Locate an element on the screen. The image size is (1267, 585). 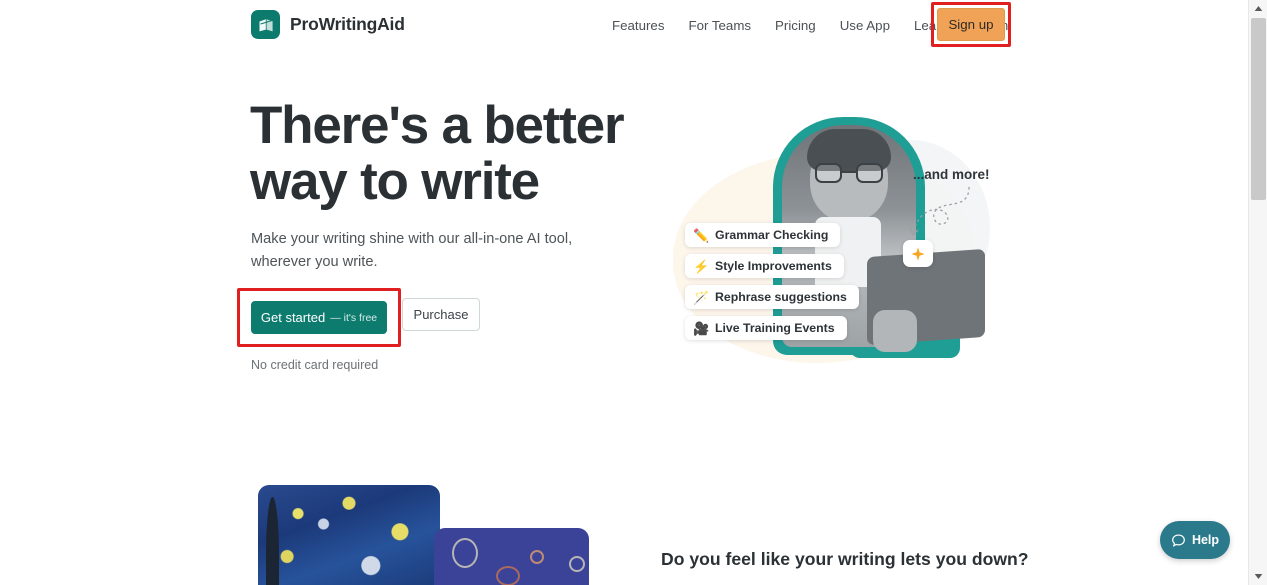
feature-chip-rephrase-suggestions: 🪄 Rephrase suggestions is located at coordinates (772, 297).